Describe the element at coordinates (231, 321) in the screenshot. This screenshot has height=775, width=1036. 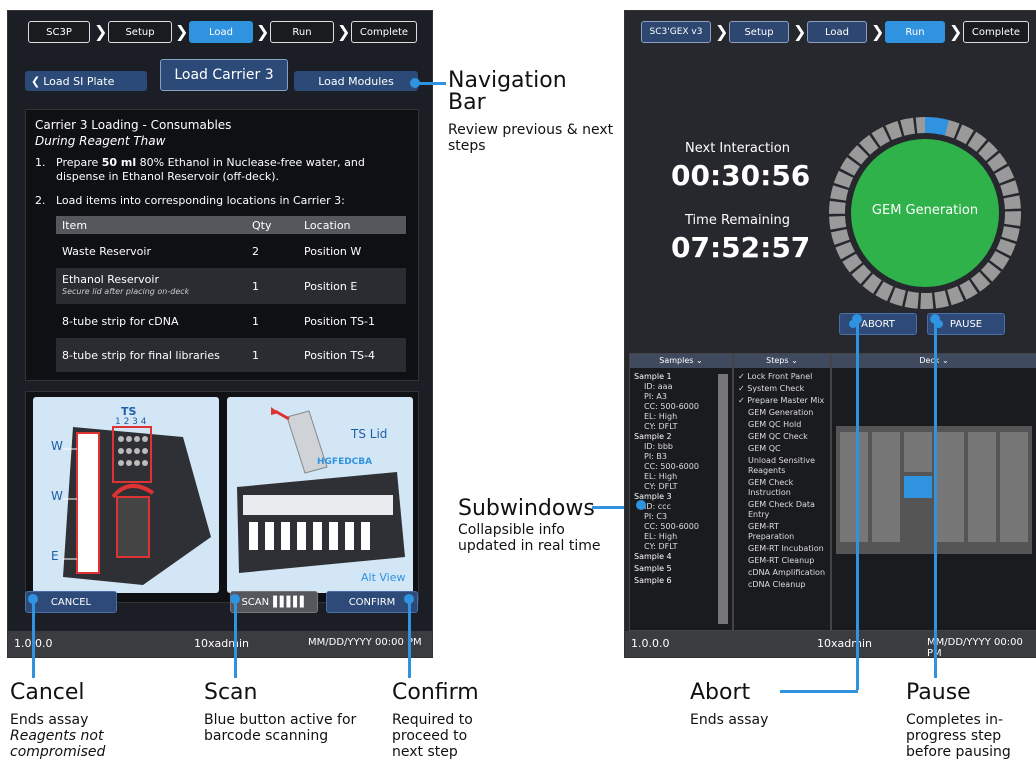
I see `table-row: 8-tube strip for cDNA 1 Position TS-1` at that location.